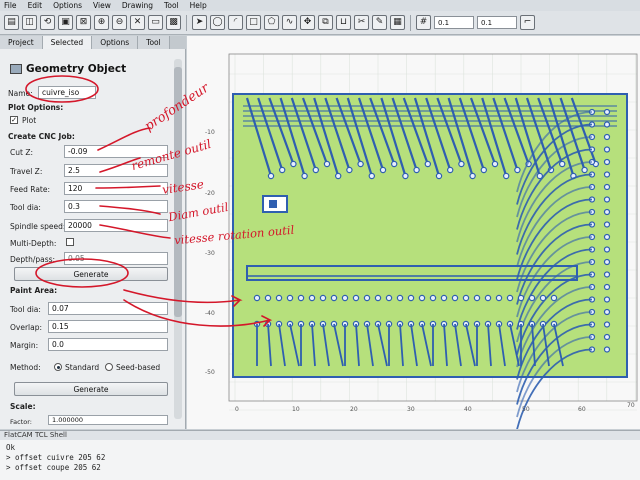 Image resolution: width=640 pixels, height=480 pixels. Describe the element at coordinates (11, 22) in the screenshot. I see `open-icon: ▤` at that location.